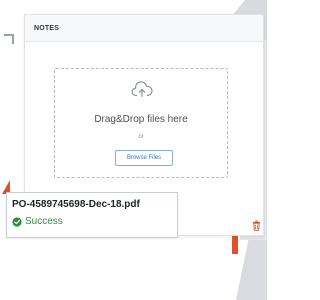 The width and height of the screenshot is (320, 300). What do you see at coordinates (9, 39) in the screenshot?
I see `corner-mark` at bounding box center [9, 39].